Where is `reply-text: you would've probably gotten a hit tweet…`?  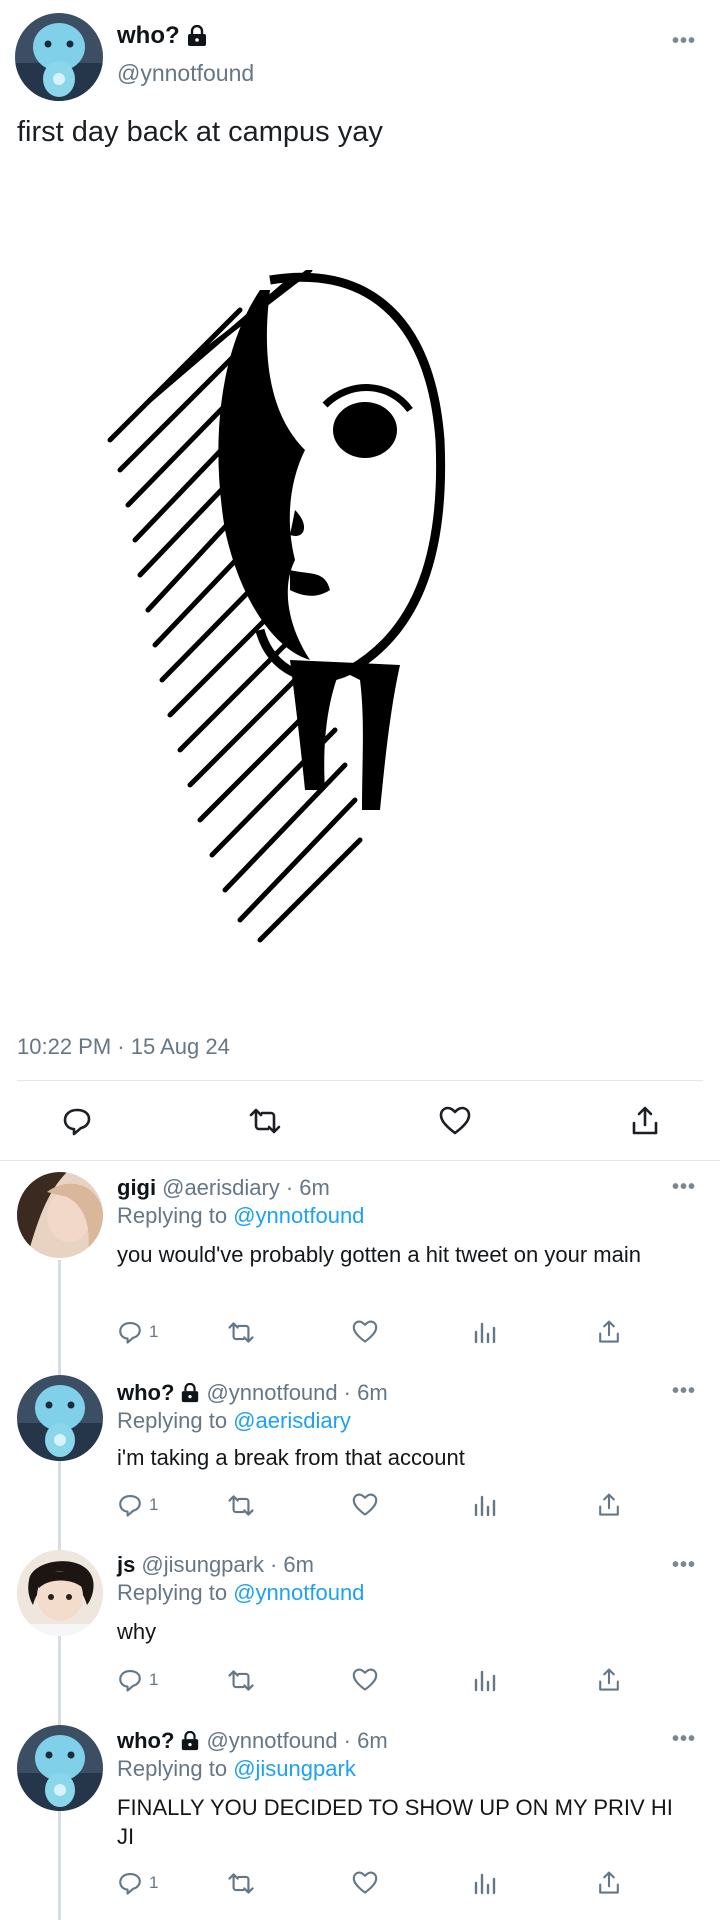 reply-text: you would've probably gotten a hit tweet… is located at coordinates (379, 1254).